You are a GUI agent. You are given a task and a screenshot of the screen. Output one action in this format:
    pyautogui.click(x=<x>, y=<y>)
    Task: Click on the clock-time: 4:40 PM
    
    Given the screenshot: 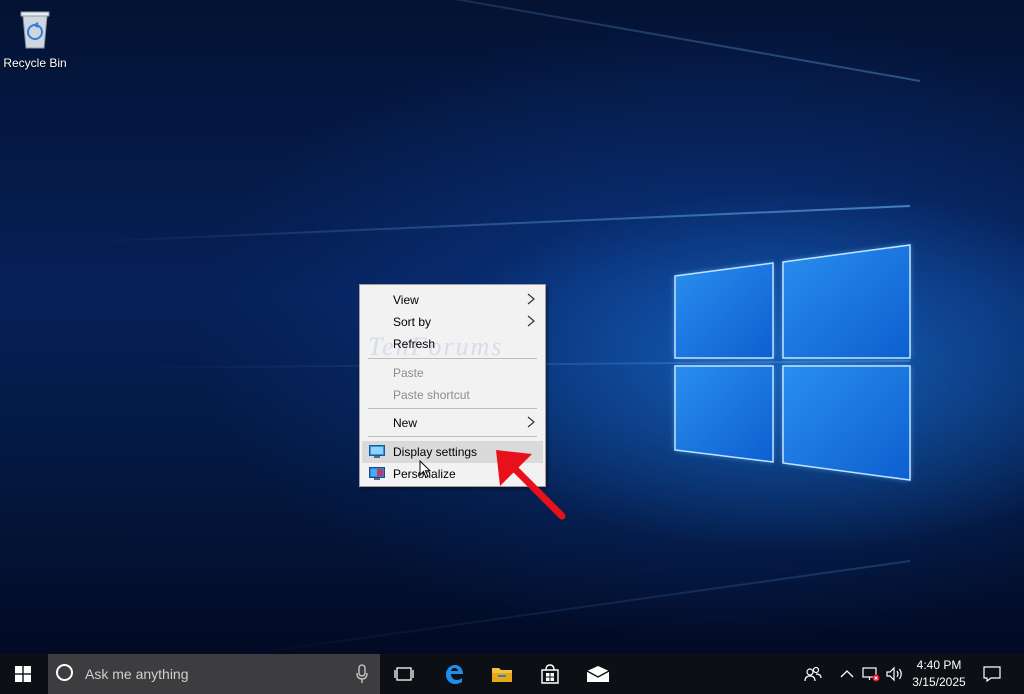 What is the action you would take?
    pyautogui.click(x=939, y=665)
    